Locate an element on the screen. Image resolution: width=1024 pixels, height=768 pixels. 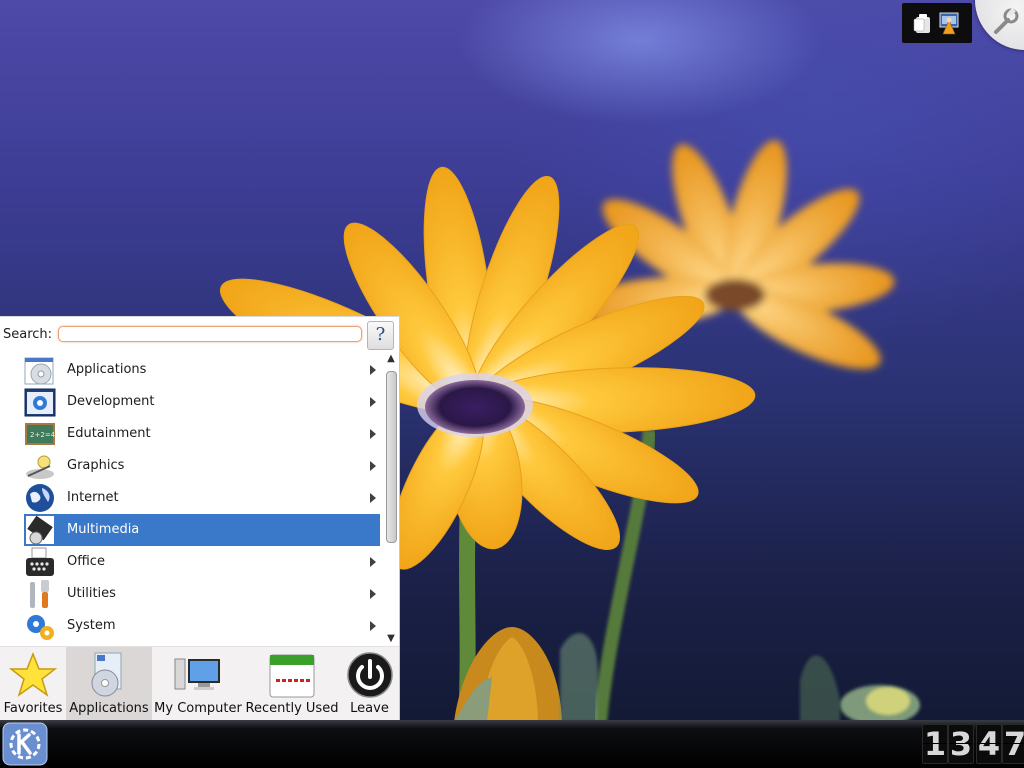
tab-label: Favorites is located at coordinates (33, 708).